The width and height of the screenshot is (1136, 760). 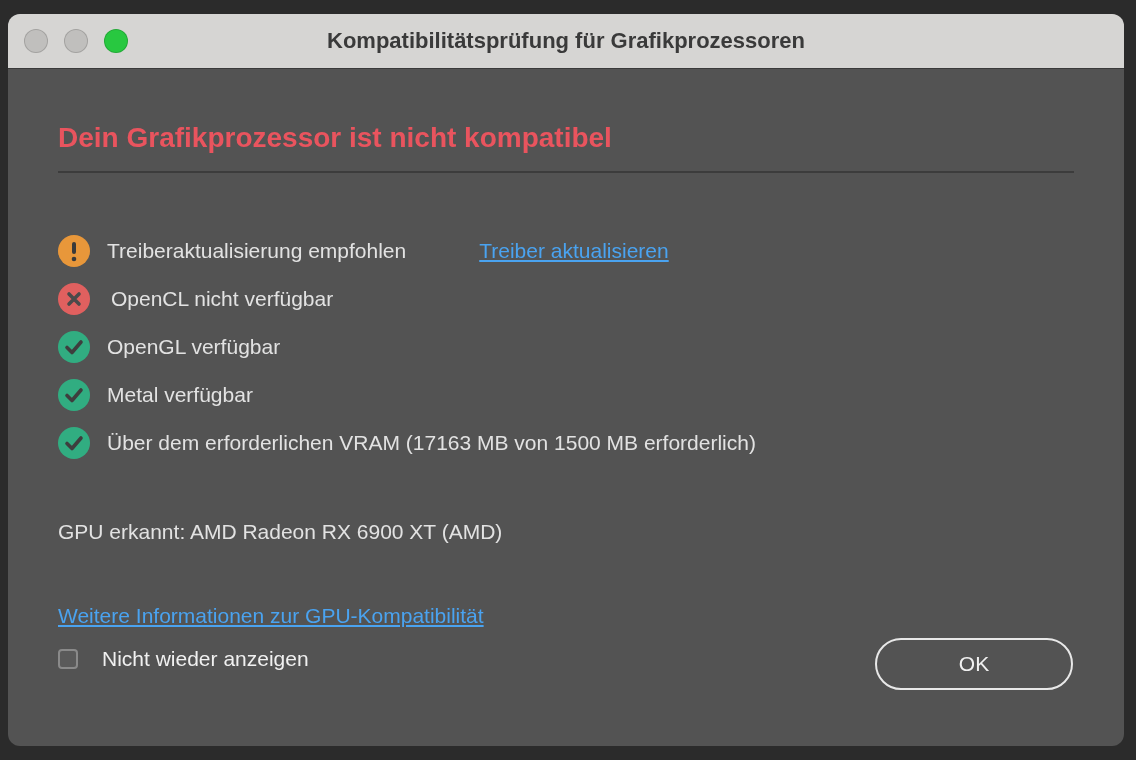 I want to click on error-heading: Dein Grafikprozessor ist nicht kompatibel, so click(x=335, y=138).